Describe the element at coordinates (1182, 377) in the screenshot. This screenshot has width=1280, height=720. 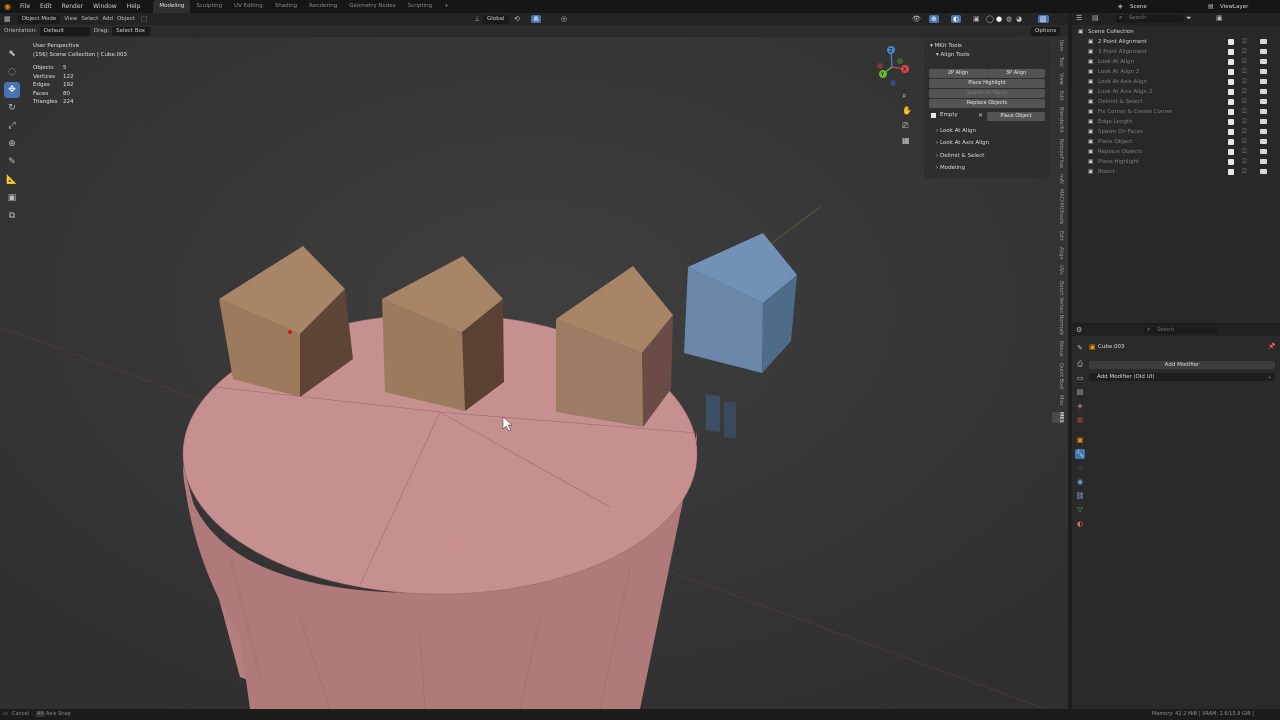
I see `add-modifier-old-dropdown: Add Modifier (Old UI) ⌄` at that location.